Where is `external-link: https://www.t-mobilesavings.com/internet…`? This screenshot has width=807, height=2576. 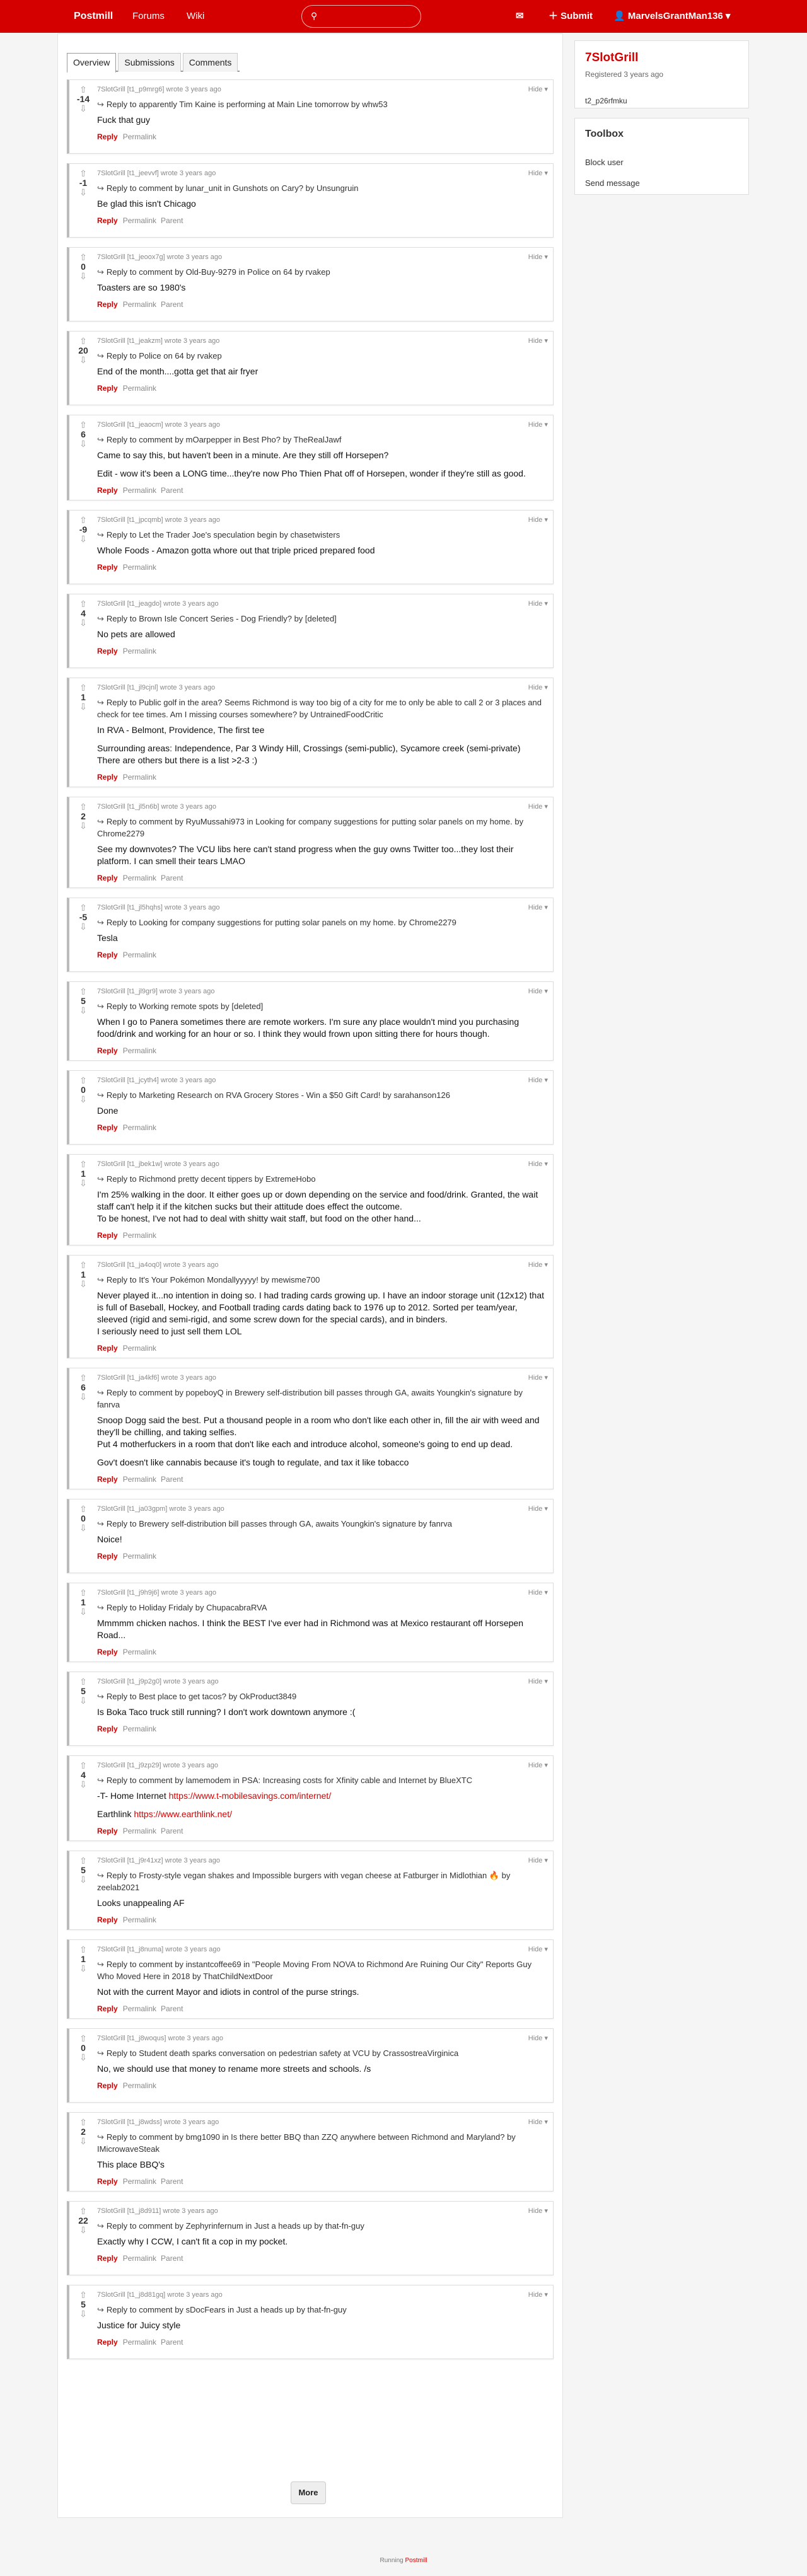
external-link: https://www.t-mobilesavings.com/internet… is located at coordinates (251, 1796).